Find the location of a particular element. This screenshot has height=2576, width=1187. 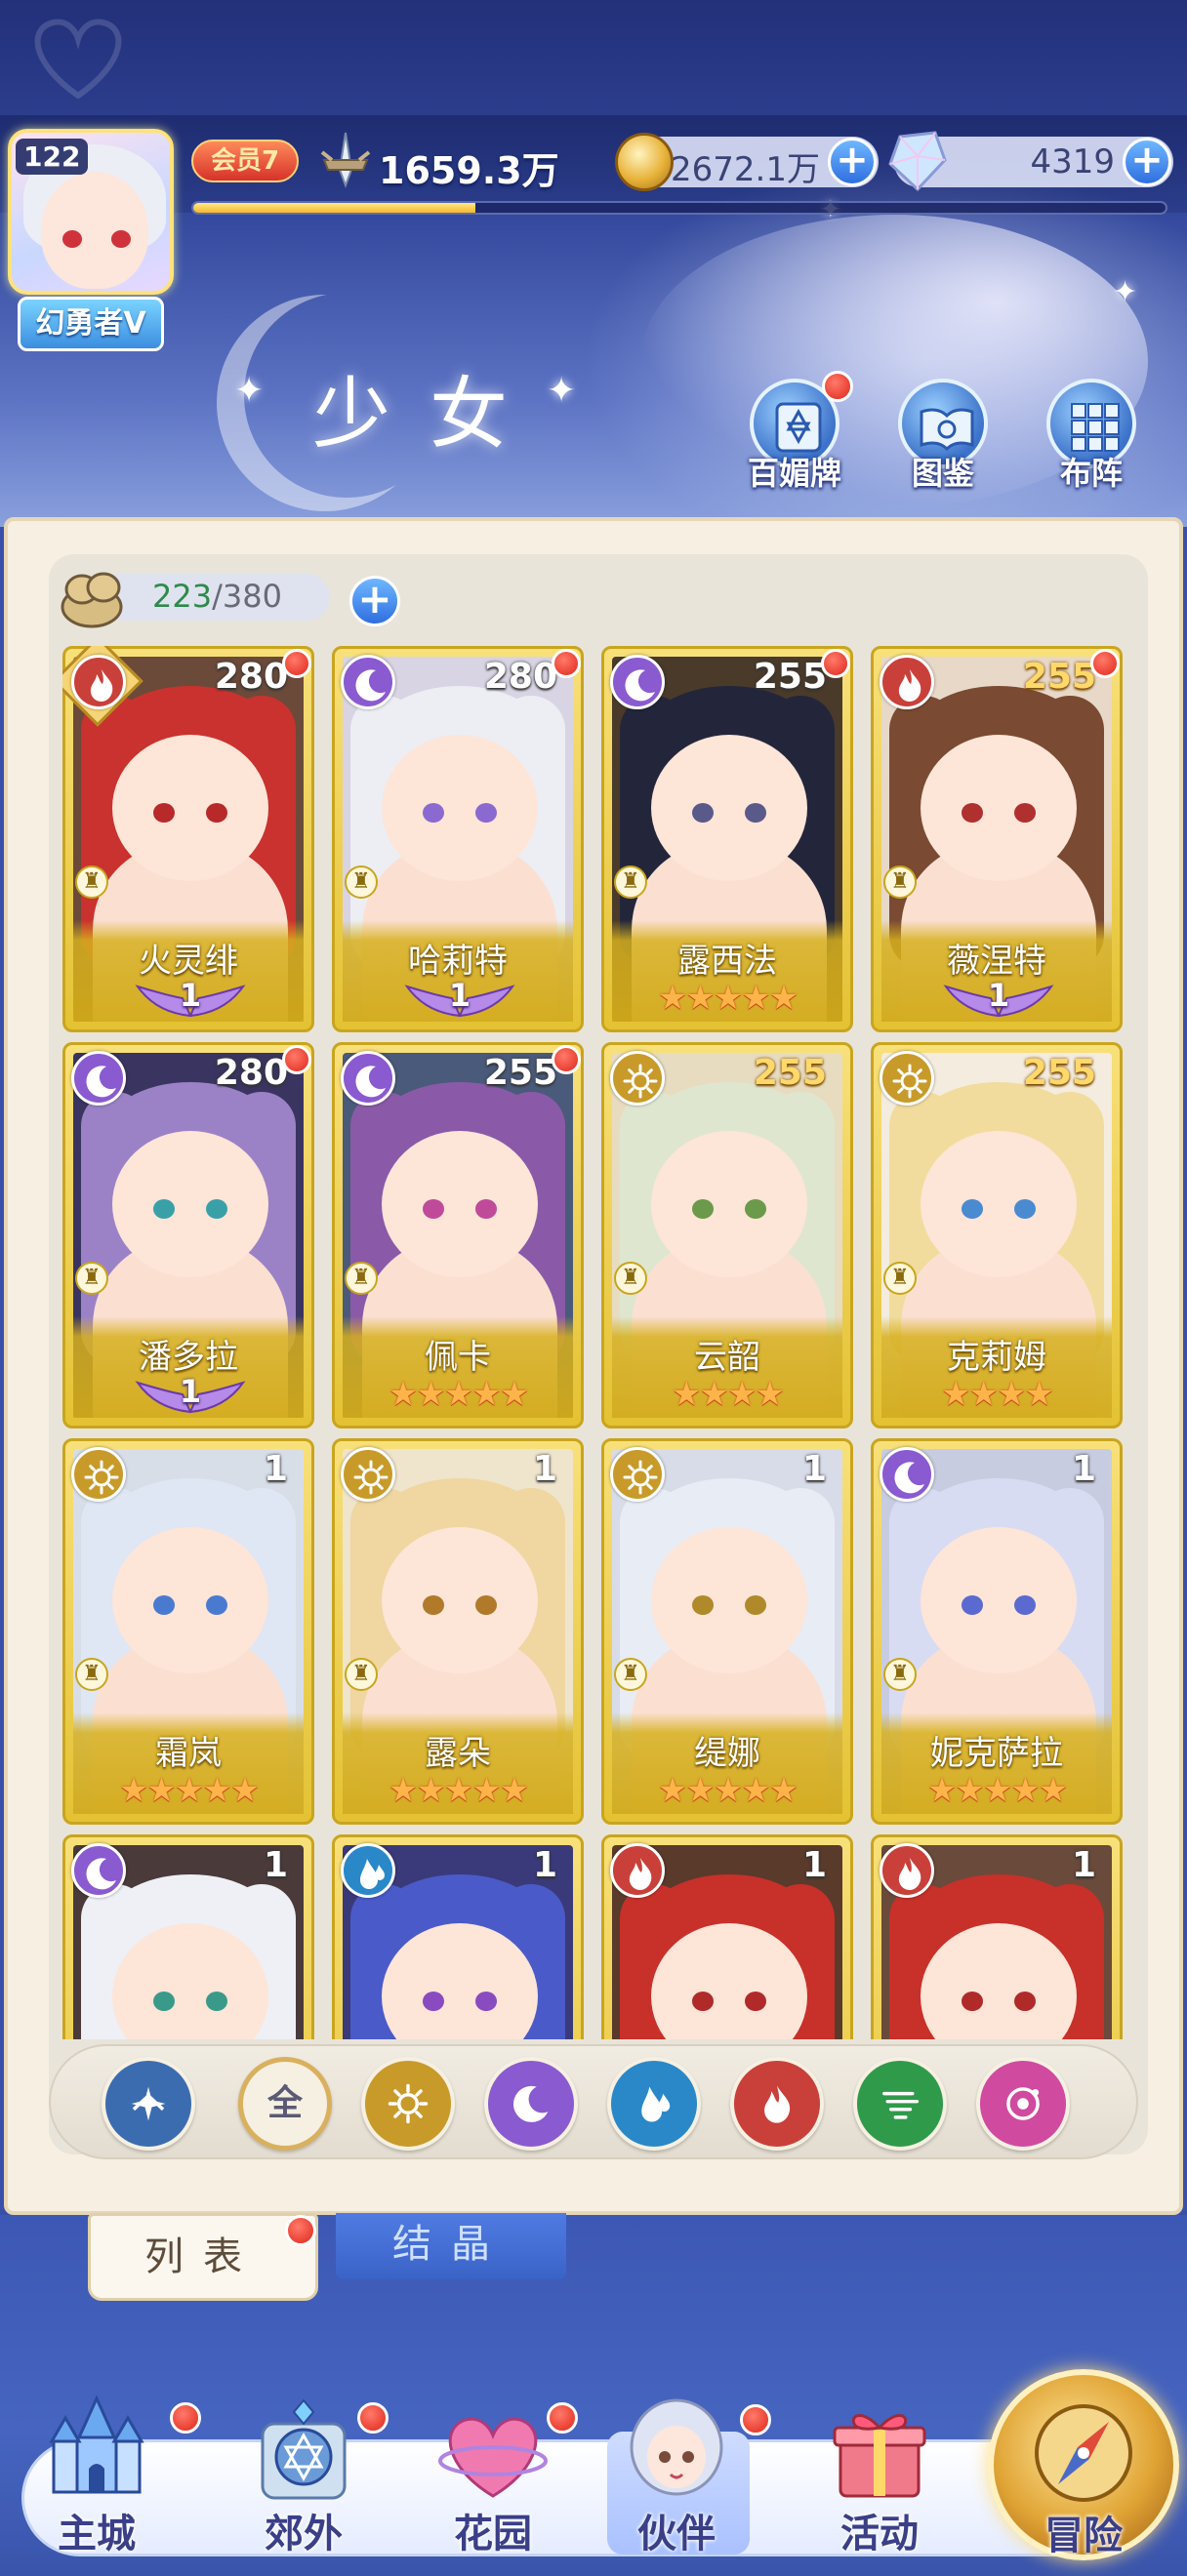

tujian-button: 图鉴 is located at coordinates (943, 437).